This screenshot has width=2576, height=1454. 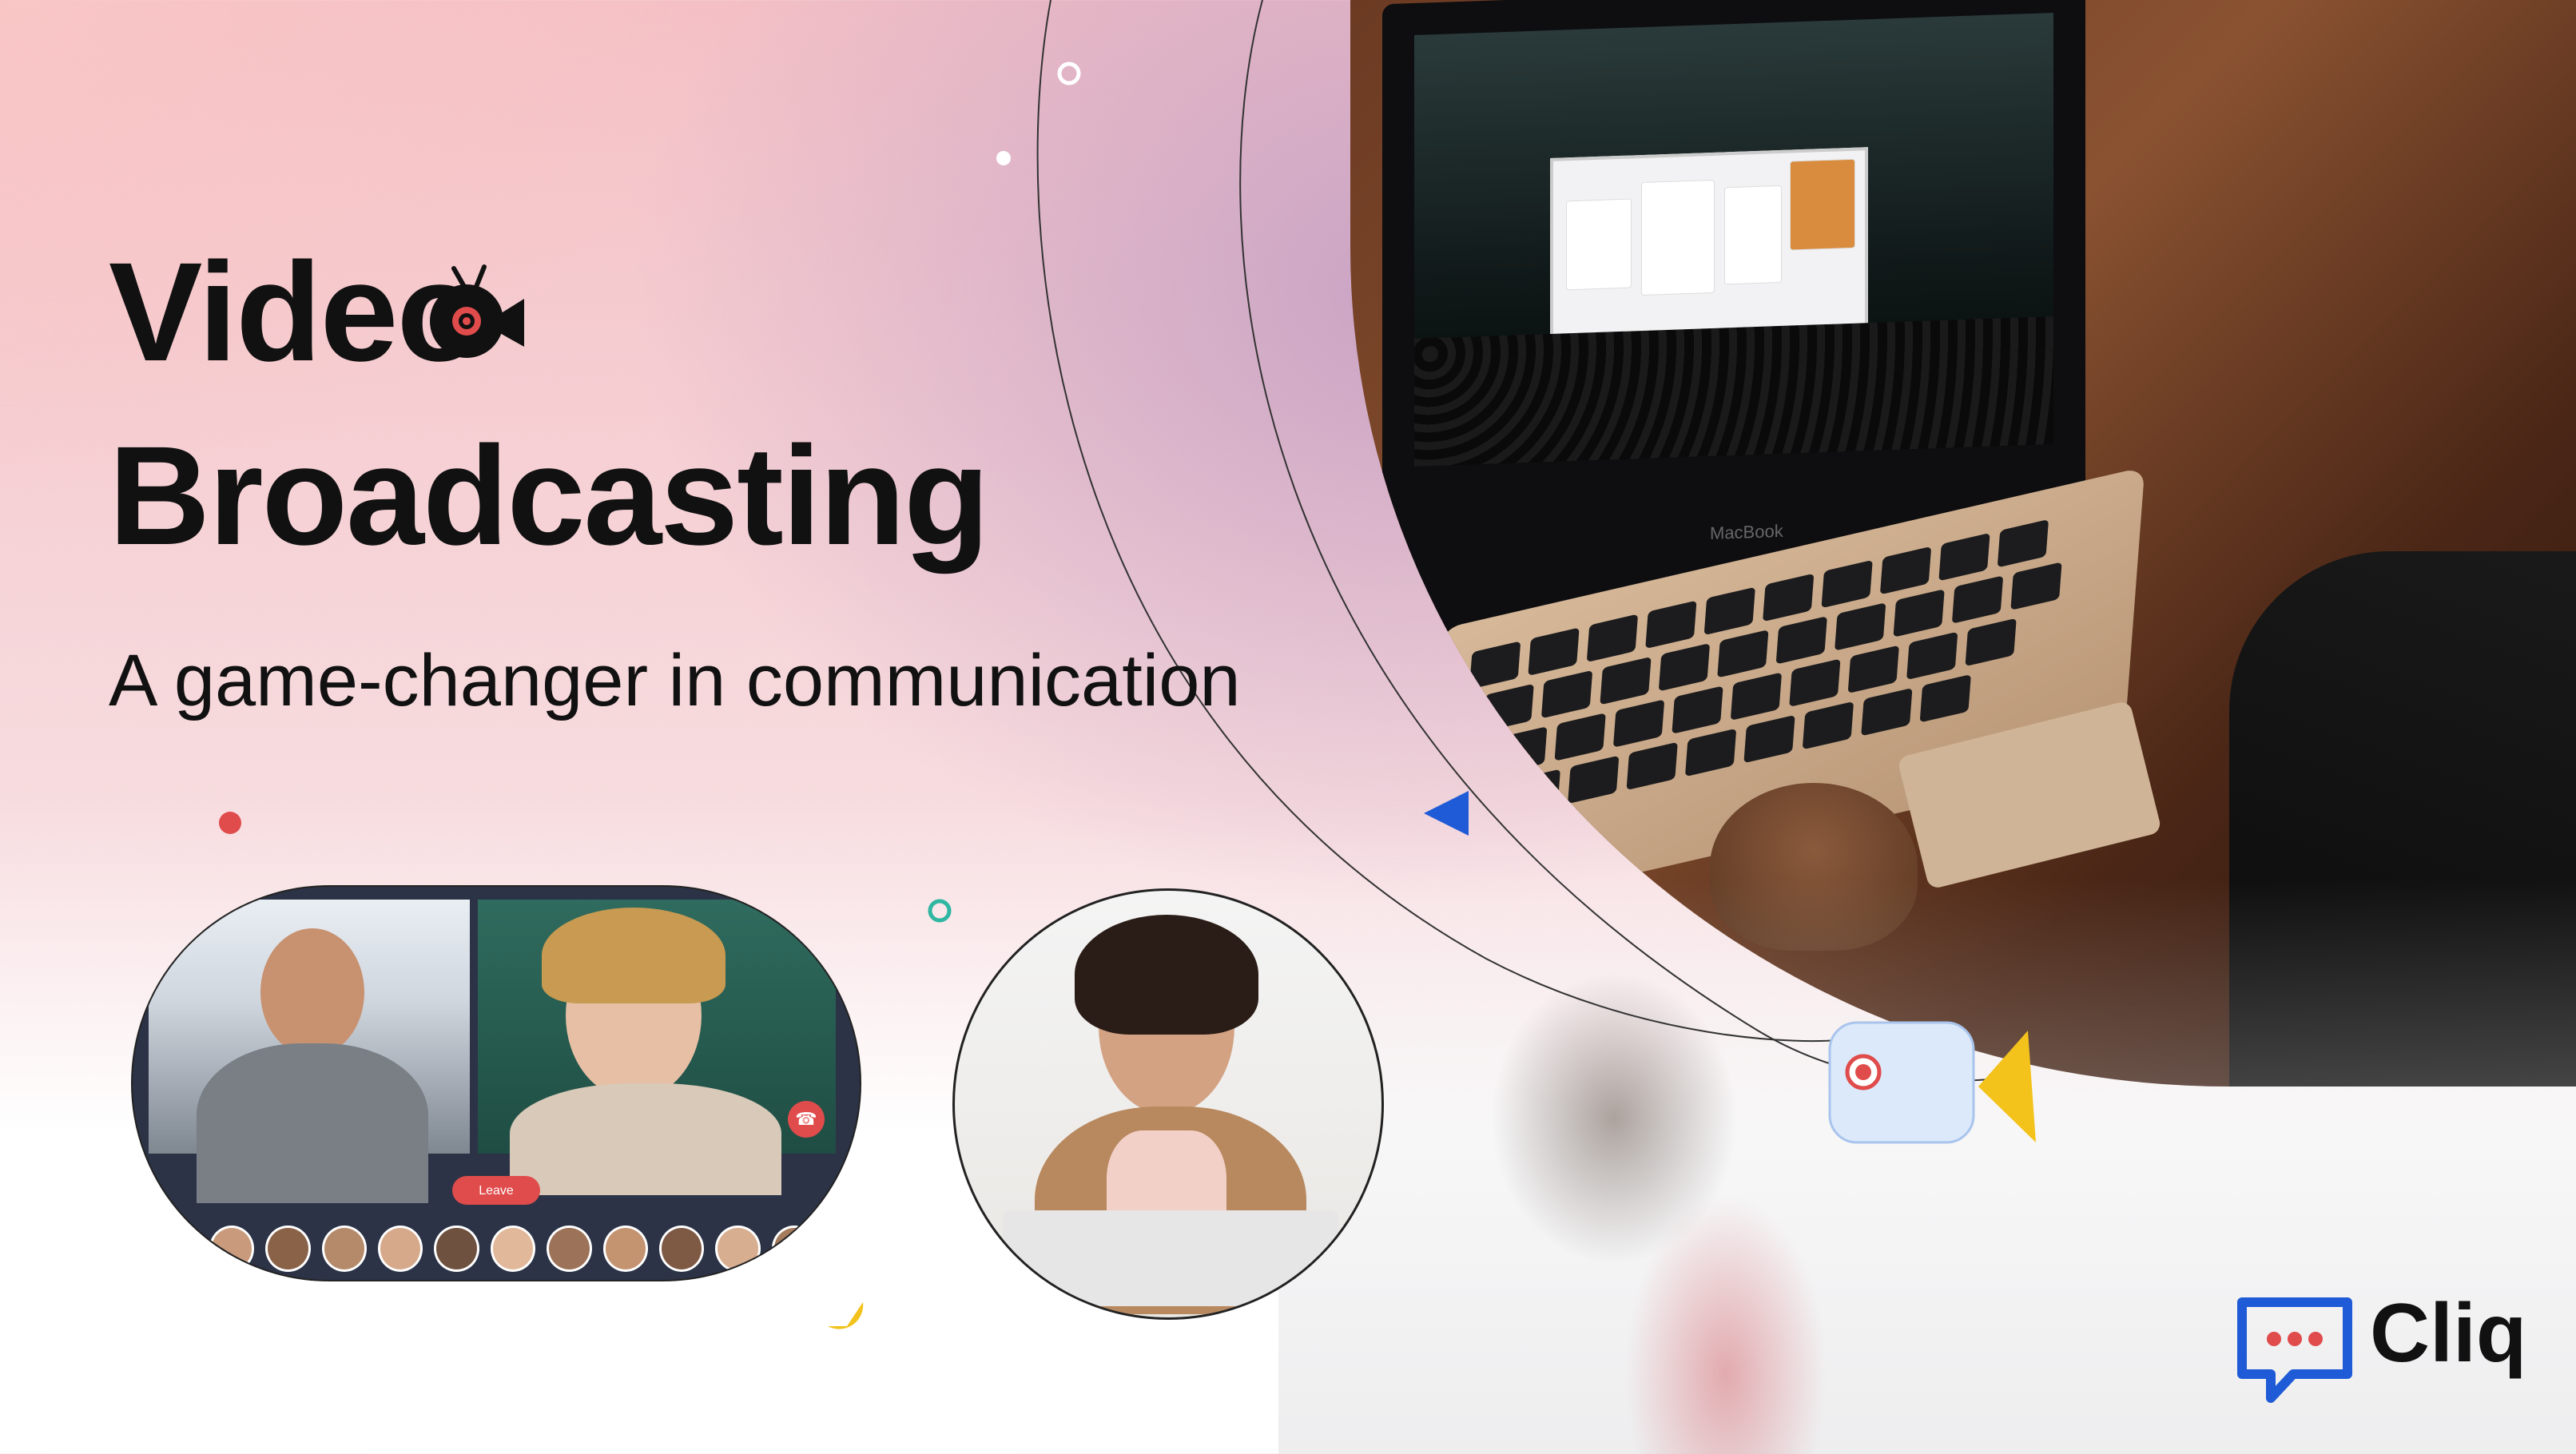 What do you see at coordinates (2448, 1333) in the screenshot?
I see `brand-name: Cliq` at bounding box center [2448, 1333].